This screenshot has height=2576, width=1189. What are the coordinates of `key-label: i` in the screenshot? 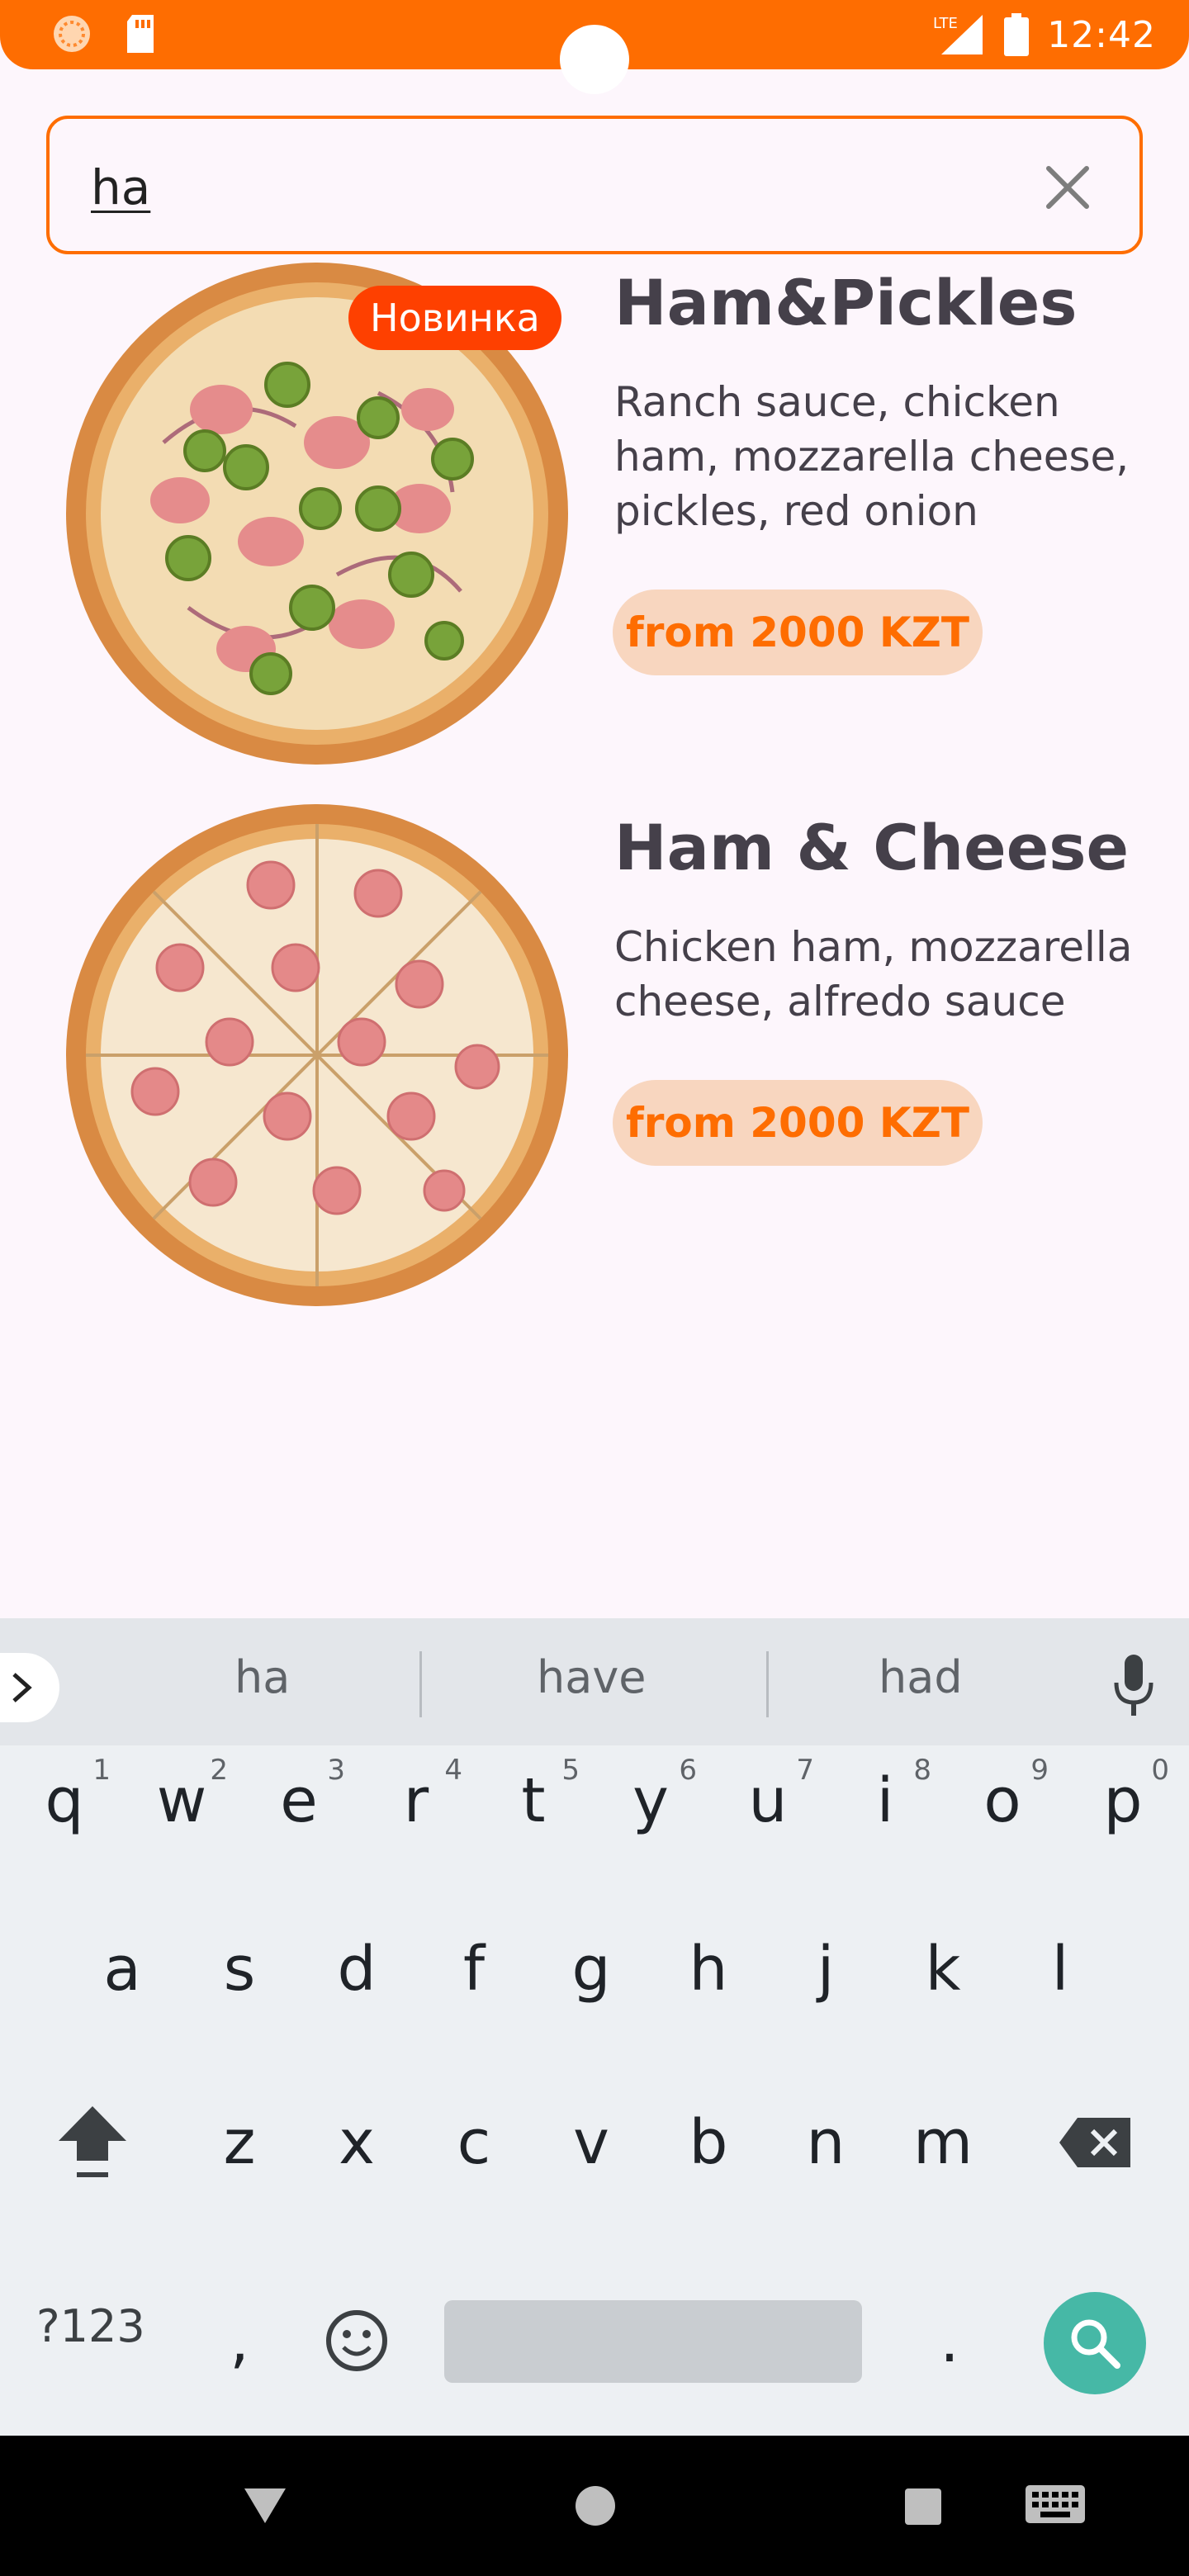 It's located at (885, 1800).